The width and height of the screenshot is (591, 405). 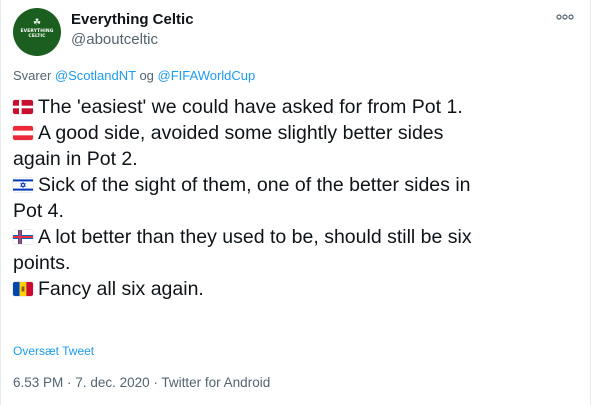 I want to click on tweet-line-text: Fancy all six again., so click(x=121, y=289).